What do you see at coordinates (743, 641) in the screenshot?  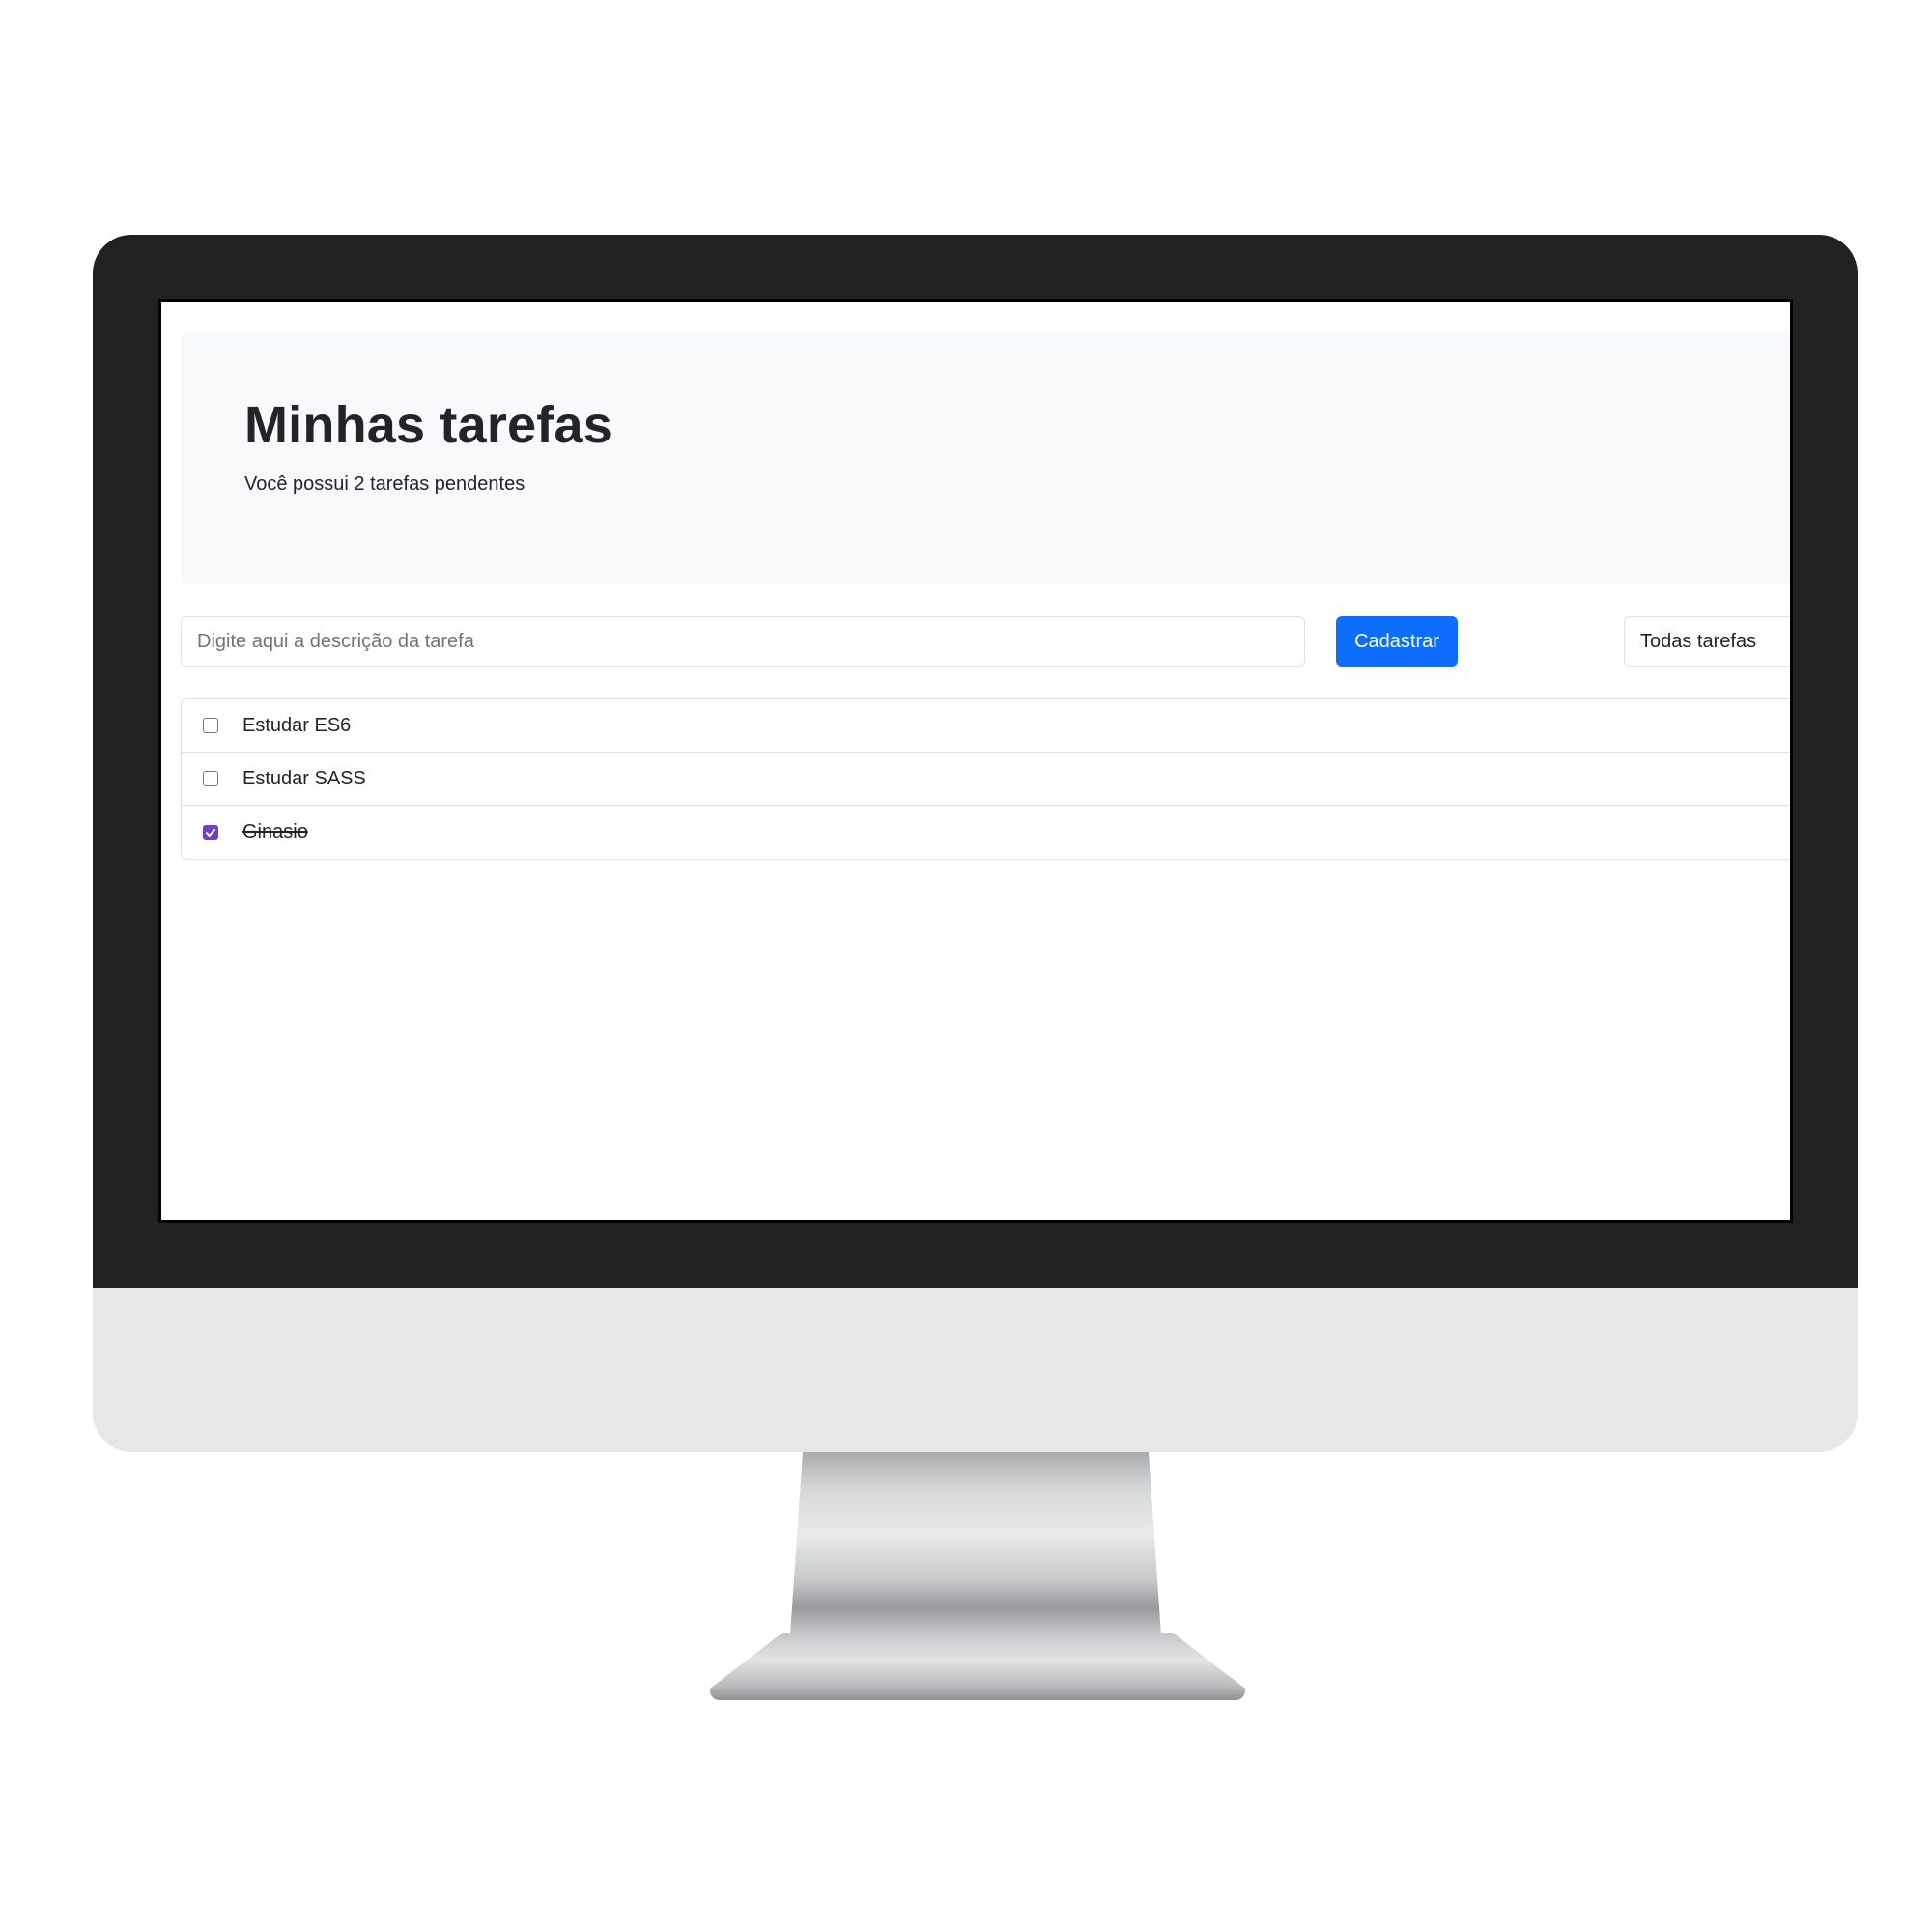 I see `task-description-input` at bounding box center [743, 641].